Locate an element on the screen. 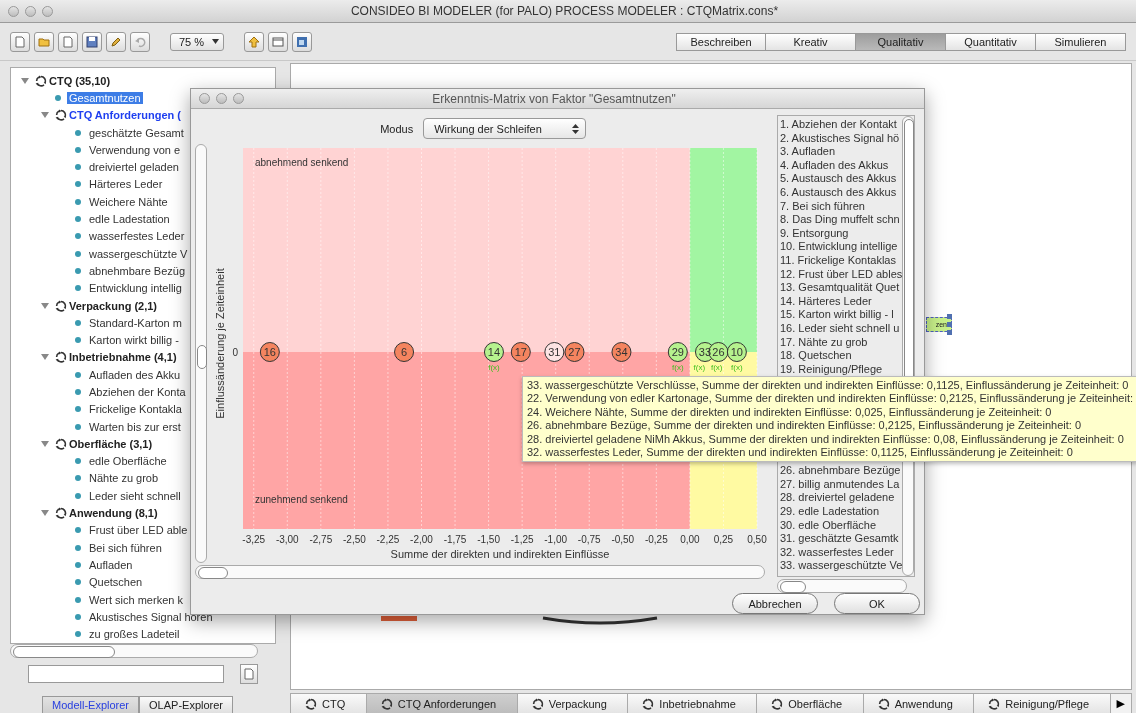 The image size is (1136, 713). pencil-button is located at coordinates (116, 41).